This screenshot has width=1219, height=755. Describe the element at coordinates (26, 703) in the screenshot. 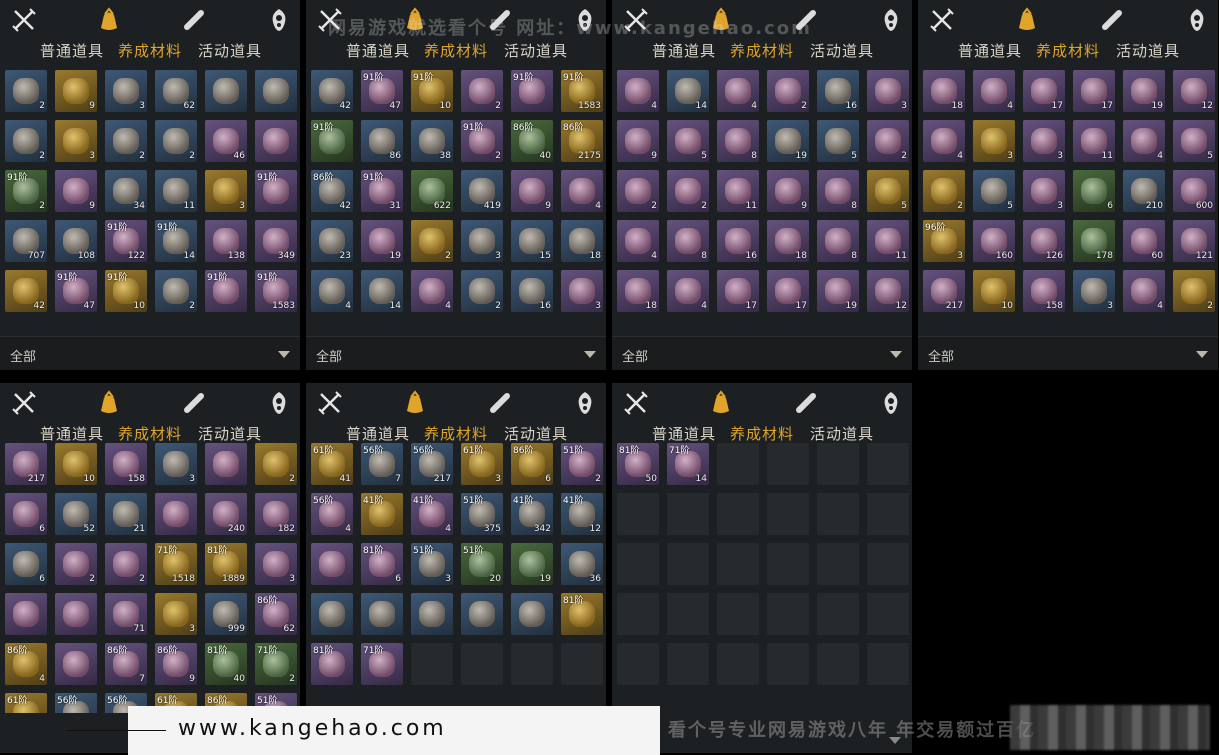

I see `item-slot: 61阶` at that location.